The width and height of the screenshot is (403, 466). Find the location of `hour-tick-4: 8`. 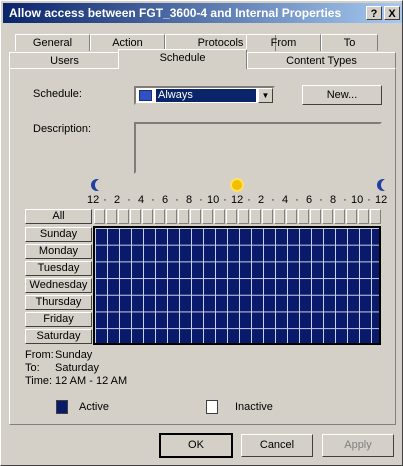

hour-tick-4: 8 is located at coordinates (189, 200).